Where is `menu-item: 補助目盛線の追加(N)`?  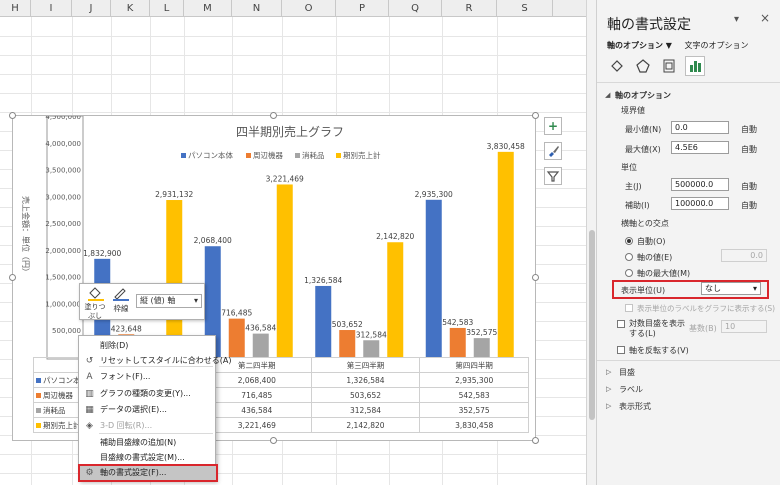 menu-item: 補助目盛線の追加(N) is located at coordinates (148, 443).